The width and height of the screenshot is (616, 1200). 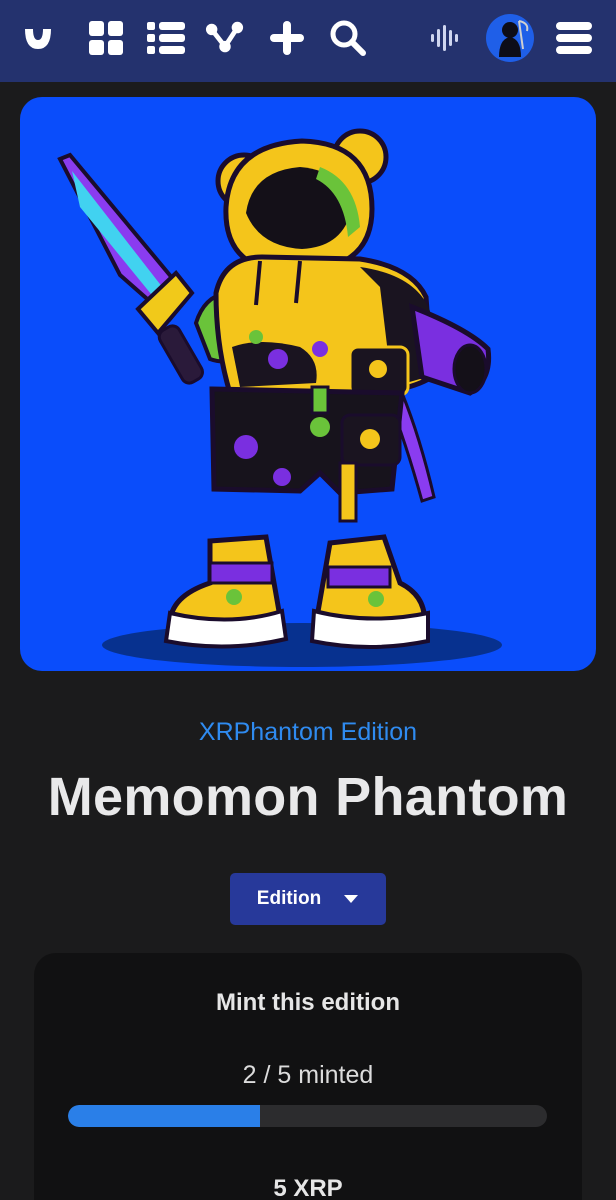 I want to click on audio-wave-icon, so click(x=445, y=38).